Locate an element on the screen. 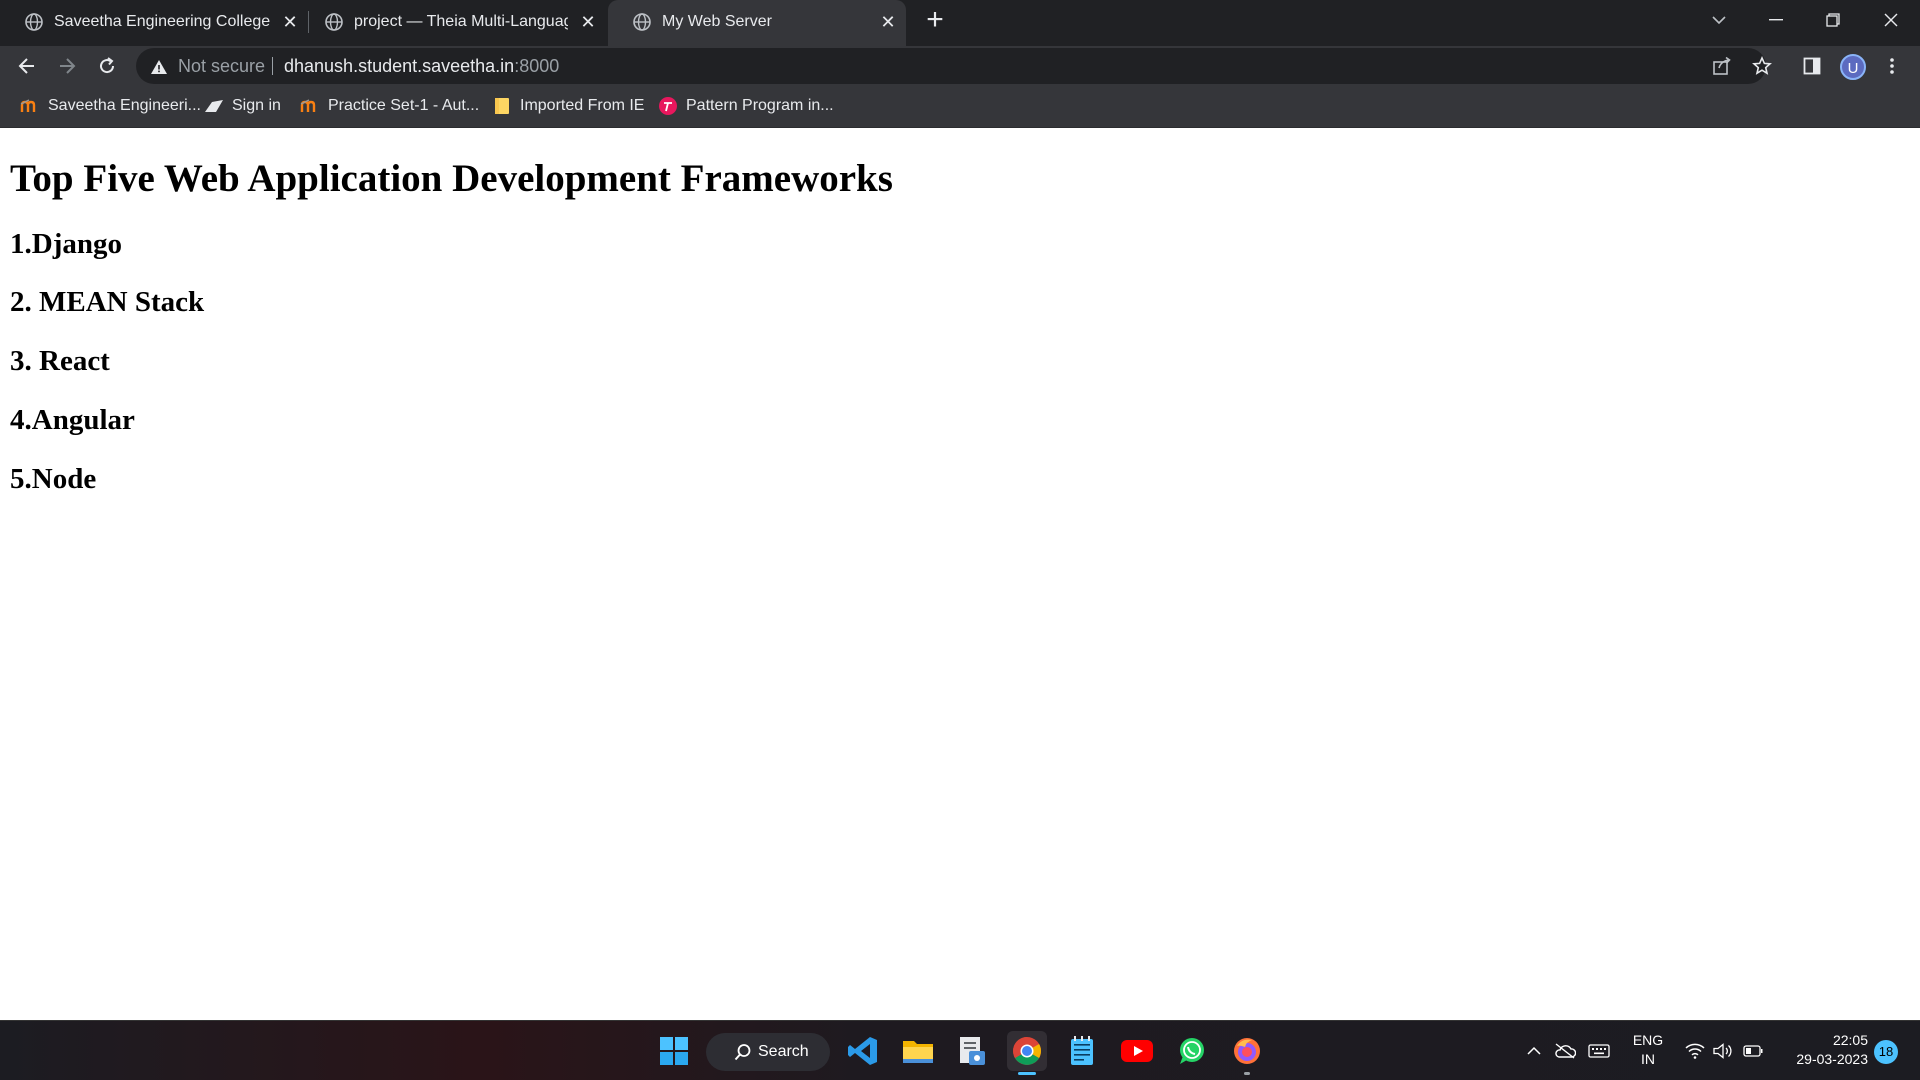 The width and height of the screenshot is (1920, 1080). wifi-status is located at coordinates (1695, 1050).